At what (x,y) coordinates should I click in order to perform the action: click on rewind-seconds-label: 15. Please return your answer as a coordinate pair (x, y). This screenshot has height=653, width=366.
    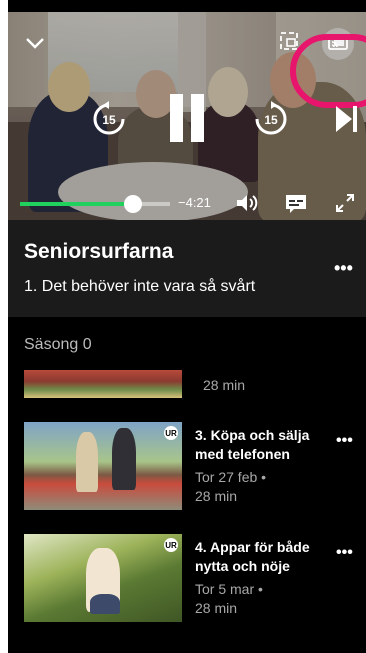
    Looking at the image, I should click on (109, 120).